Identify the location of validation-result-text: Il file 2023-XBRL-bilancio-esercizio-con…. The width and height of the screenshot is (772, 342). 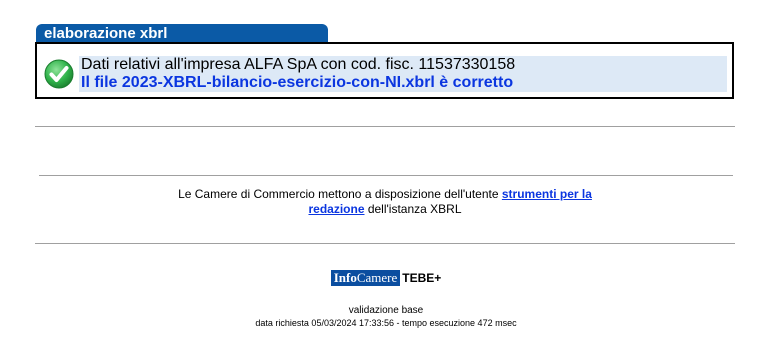
(297, 82).